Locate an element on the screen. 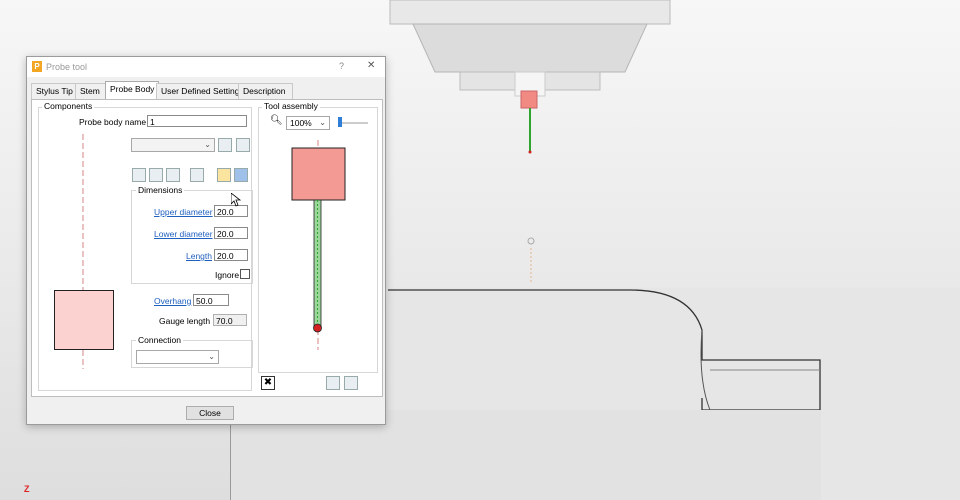 This screenshot has width=960, height=500. tab-stem: Stem is located at coordinates (92, 91).